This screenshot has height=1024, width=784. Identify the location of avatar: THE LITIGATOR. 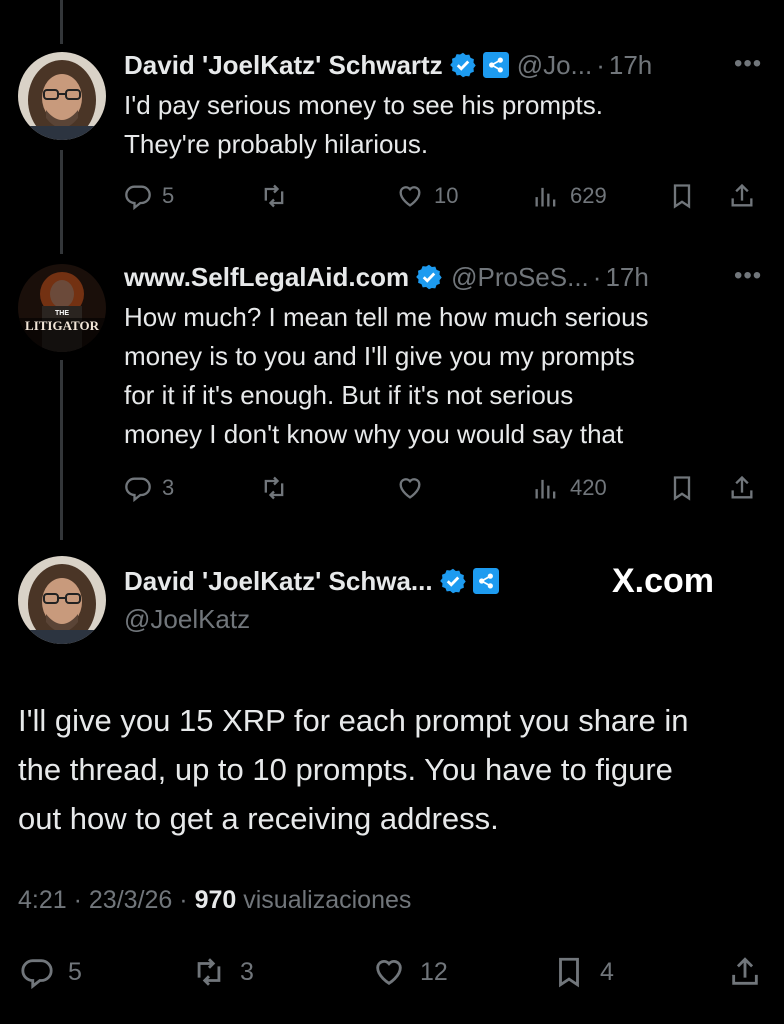
(62, 308).